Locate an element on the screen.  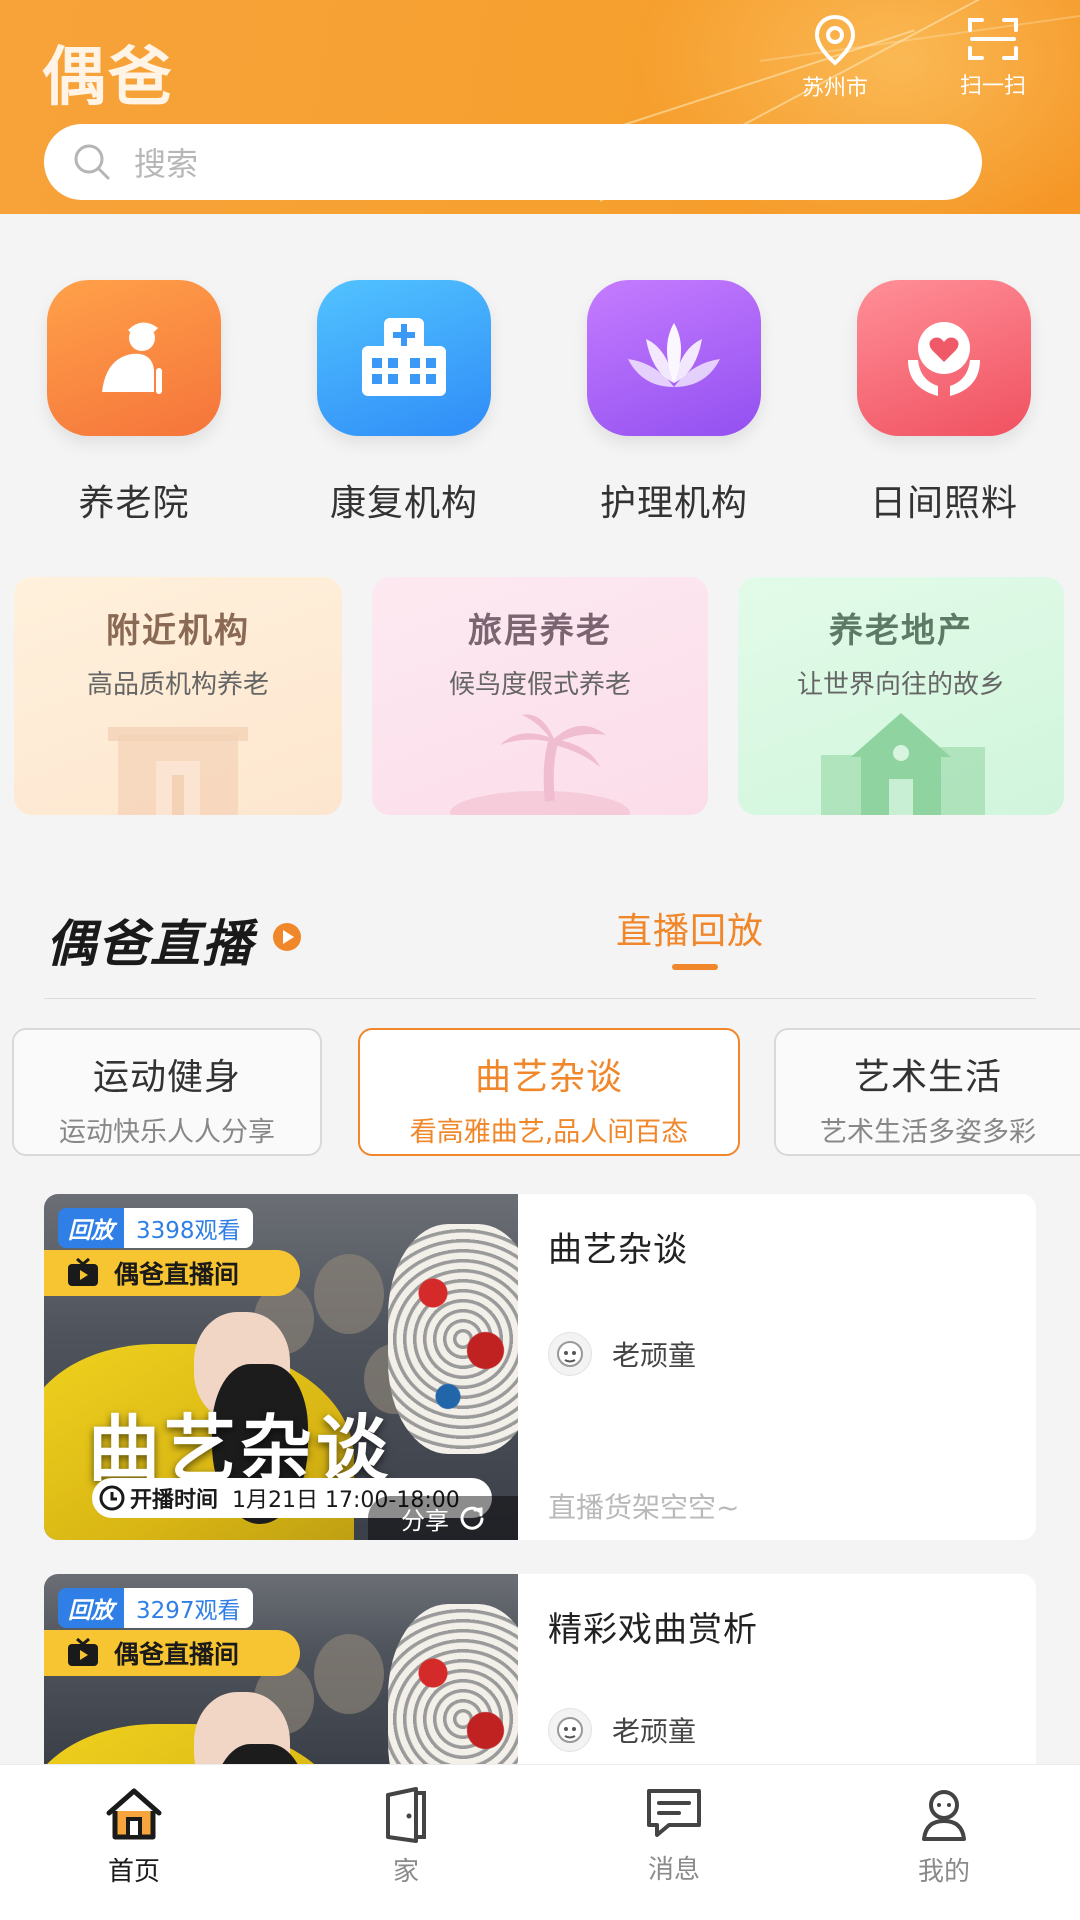
category-grid: 养老院 康复机构 护理机构 日间照料 is located at coordinates (540, 410).